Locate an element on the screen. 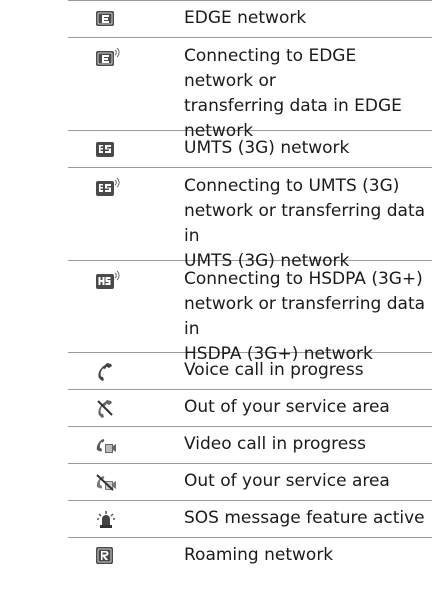 This screenshot has height=589, width=432. voice-call-icon is located at coordinates (106, 371).